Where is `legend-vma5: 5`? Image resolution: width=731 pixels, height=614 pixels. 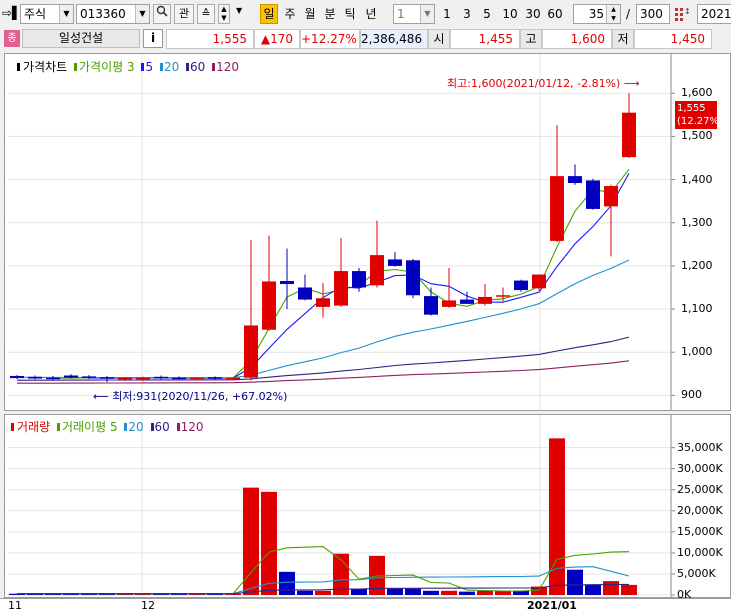
legend-vma5: 5 is located at coordinates (114, 427).